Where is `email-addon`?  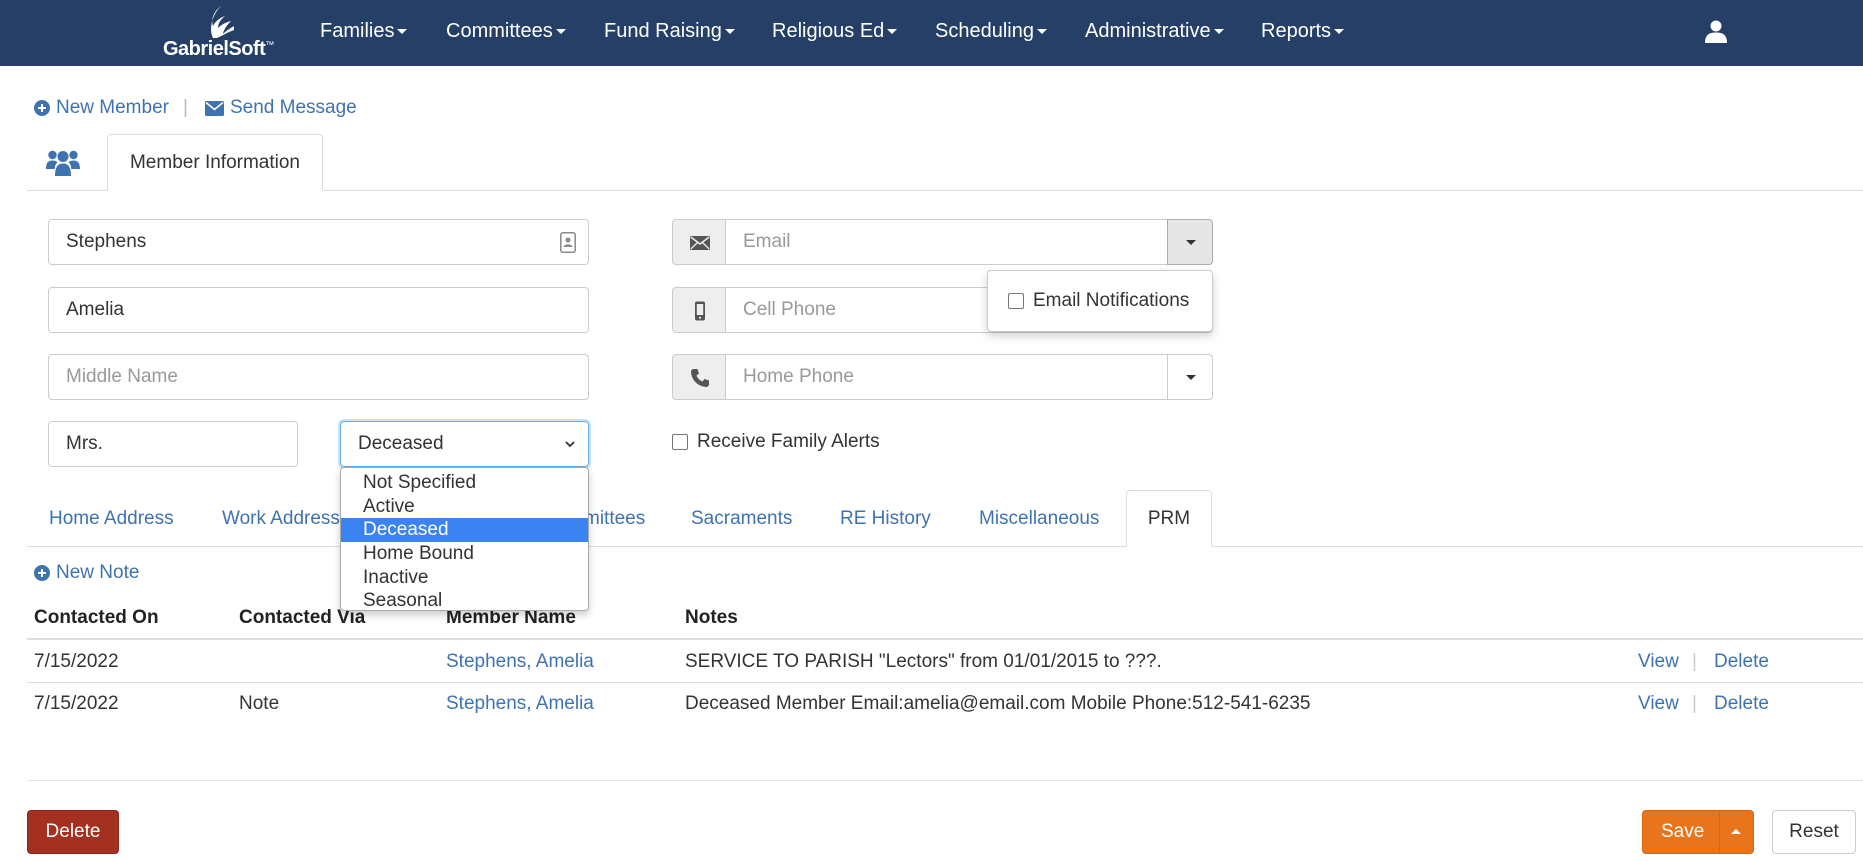
email-addon is located at coordinates (699, 242).